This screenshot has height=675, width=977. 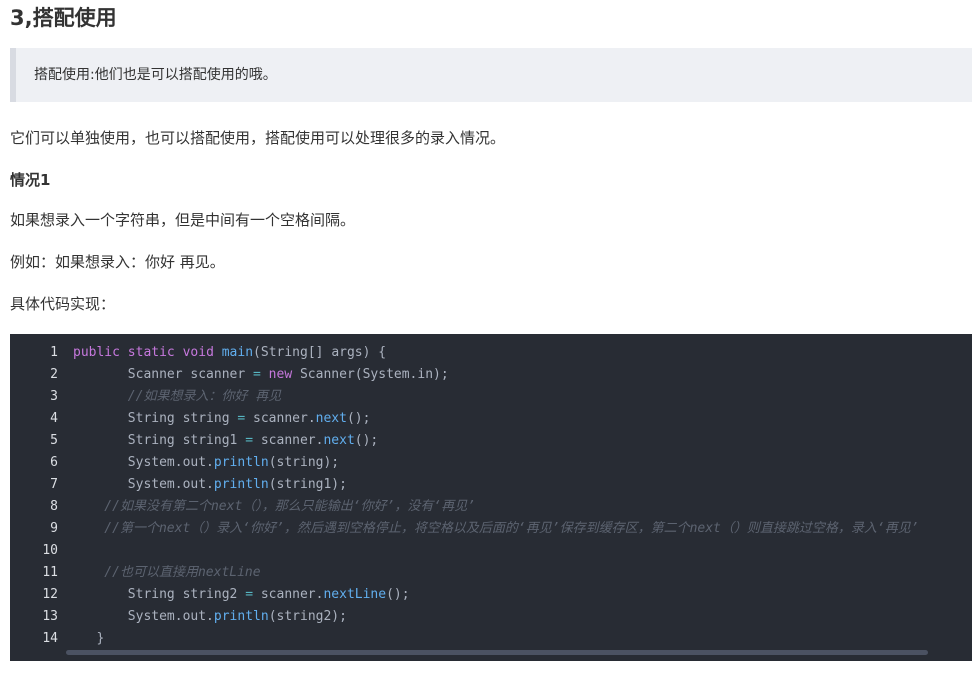 What do you see at coordinates (522, 573) in the screenshot?
I see `code-line: //也可以直接用nextLine` at bounding box center [522, 573].